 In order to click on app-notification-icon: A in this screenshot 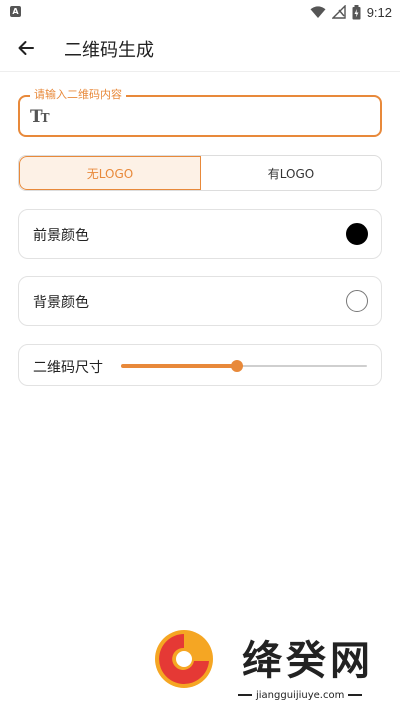, I will do `click(15, 11)`.